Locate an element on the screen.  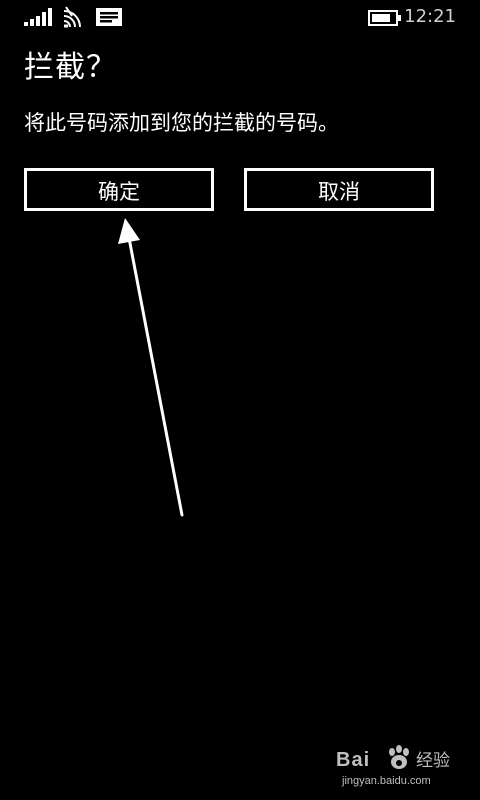
cancel-button: 取消 is located at coordinates (339, 189).